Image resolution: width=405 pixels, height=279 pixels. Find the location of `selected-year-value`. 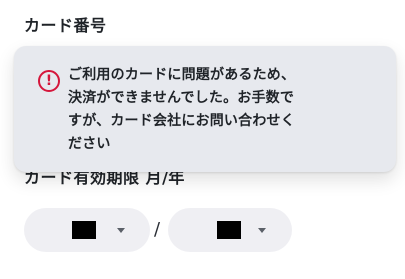

selected-year-value is located at coordinates (229, 230).